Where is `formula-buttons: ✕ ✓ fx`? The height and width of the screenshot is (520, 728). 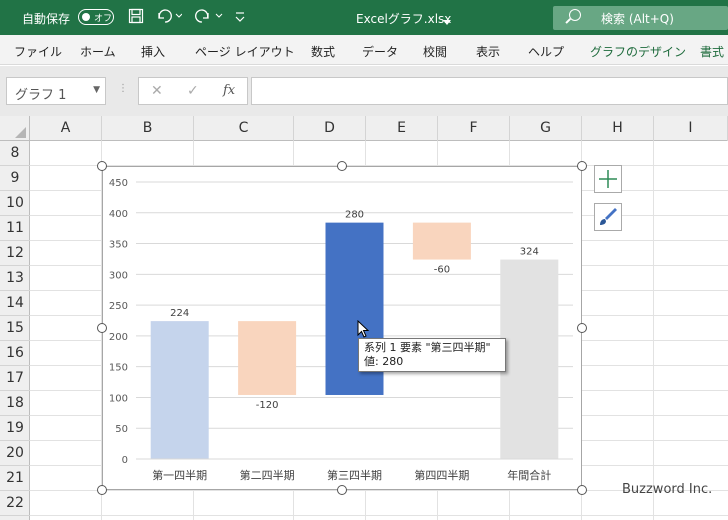 formula-buttons: ✕ ✓ fx is located at coordinates (193, 91).